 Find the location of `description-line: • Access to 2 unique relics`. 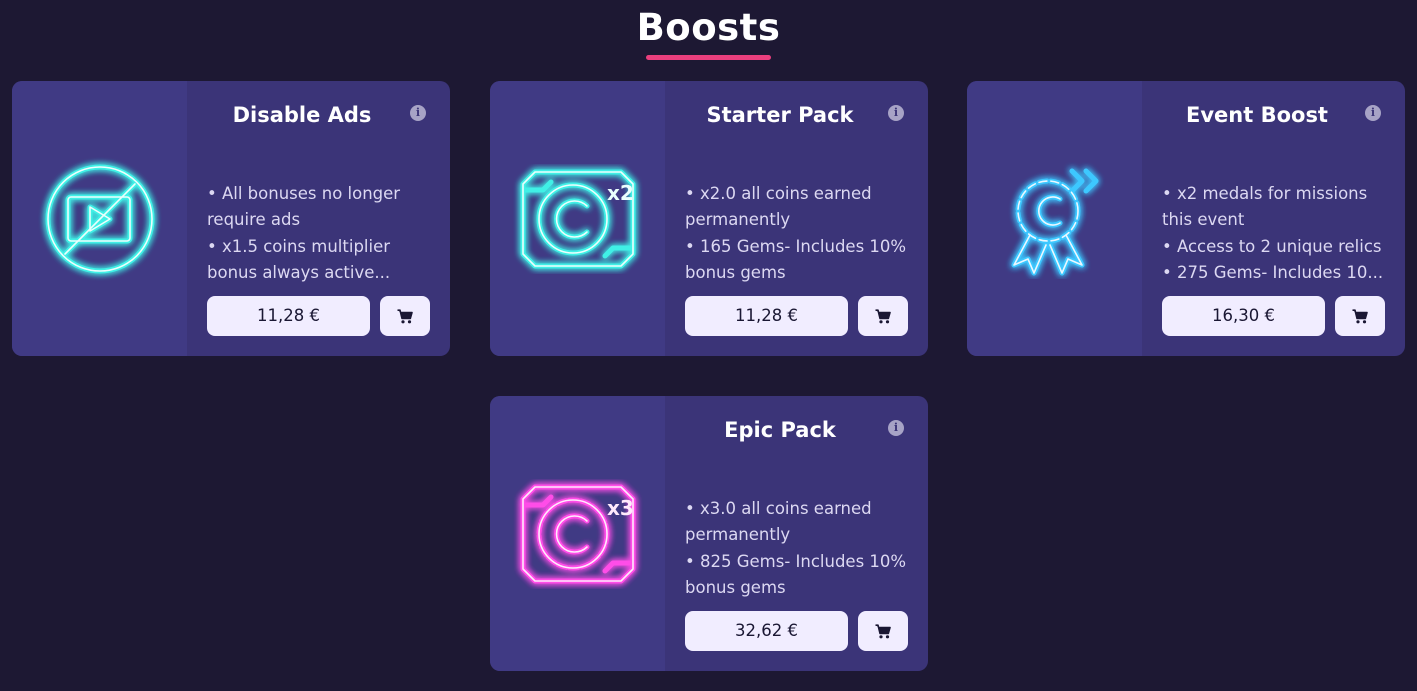

description-line: • Access to 2 unique relics is located at coordinates (1272, 246).